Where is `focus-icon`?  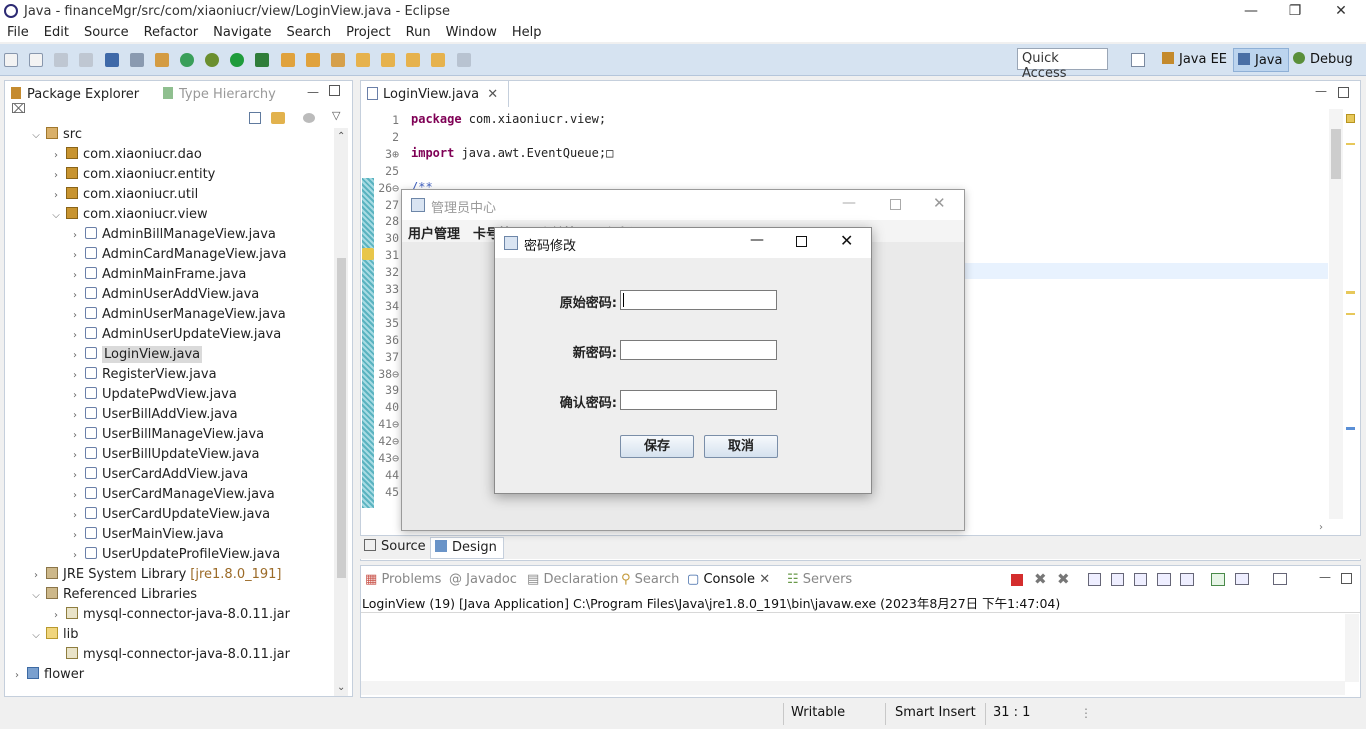 focus-icon is located at coordinates (309, 118).